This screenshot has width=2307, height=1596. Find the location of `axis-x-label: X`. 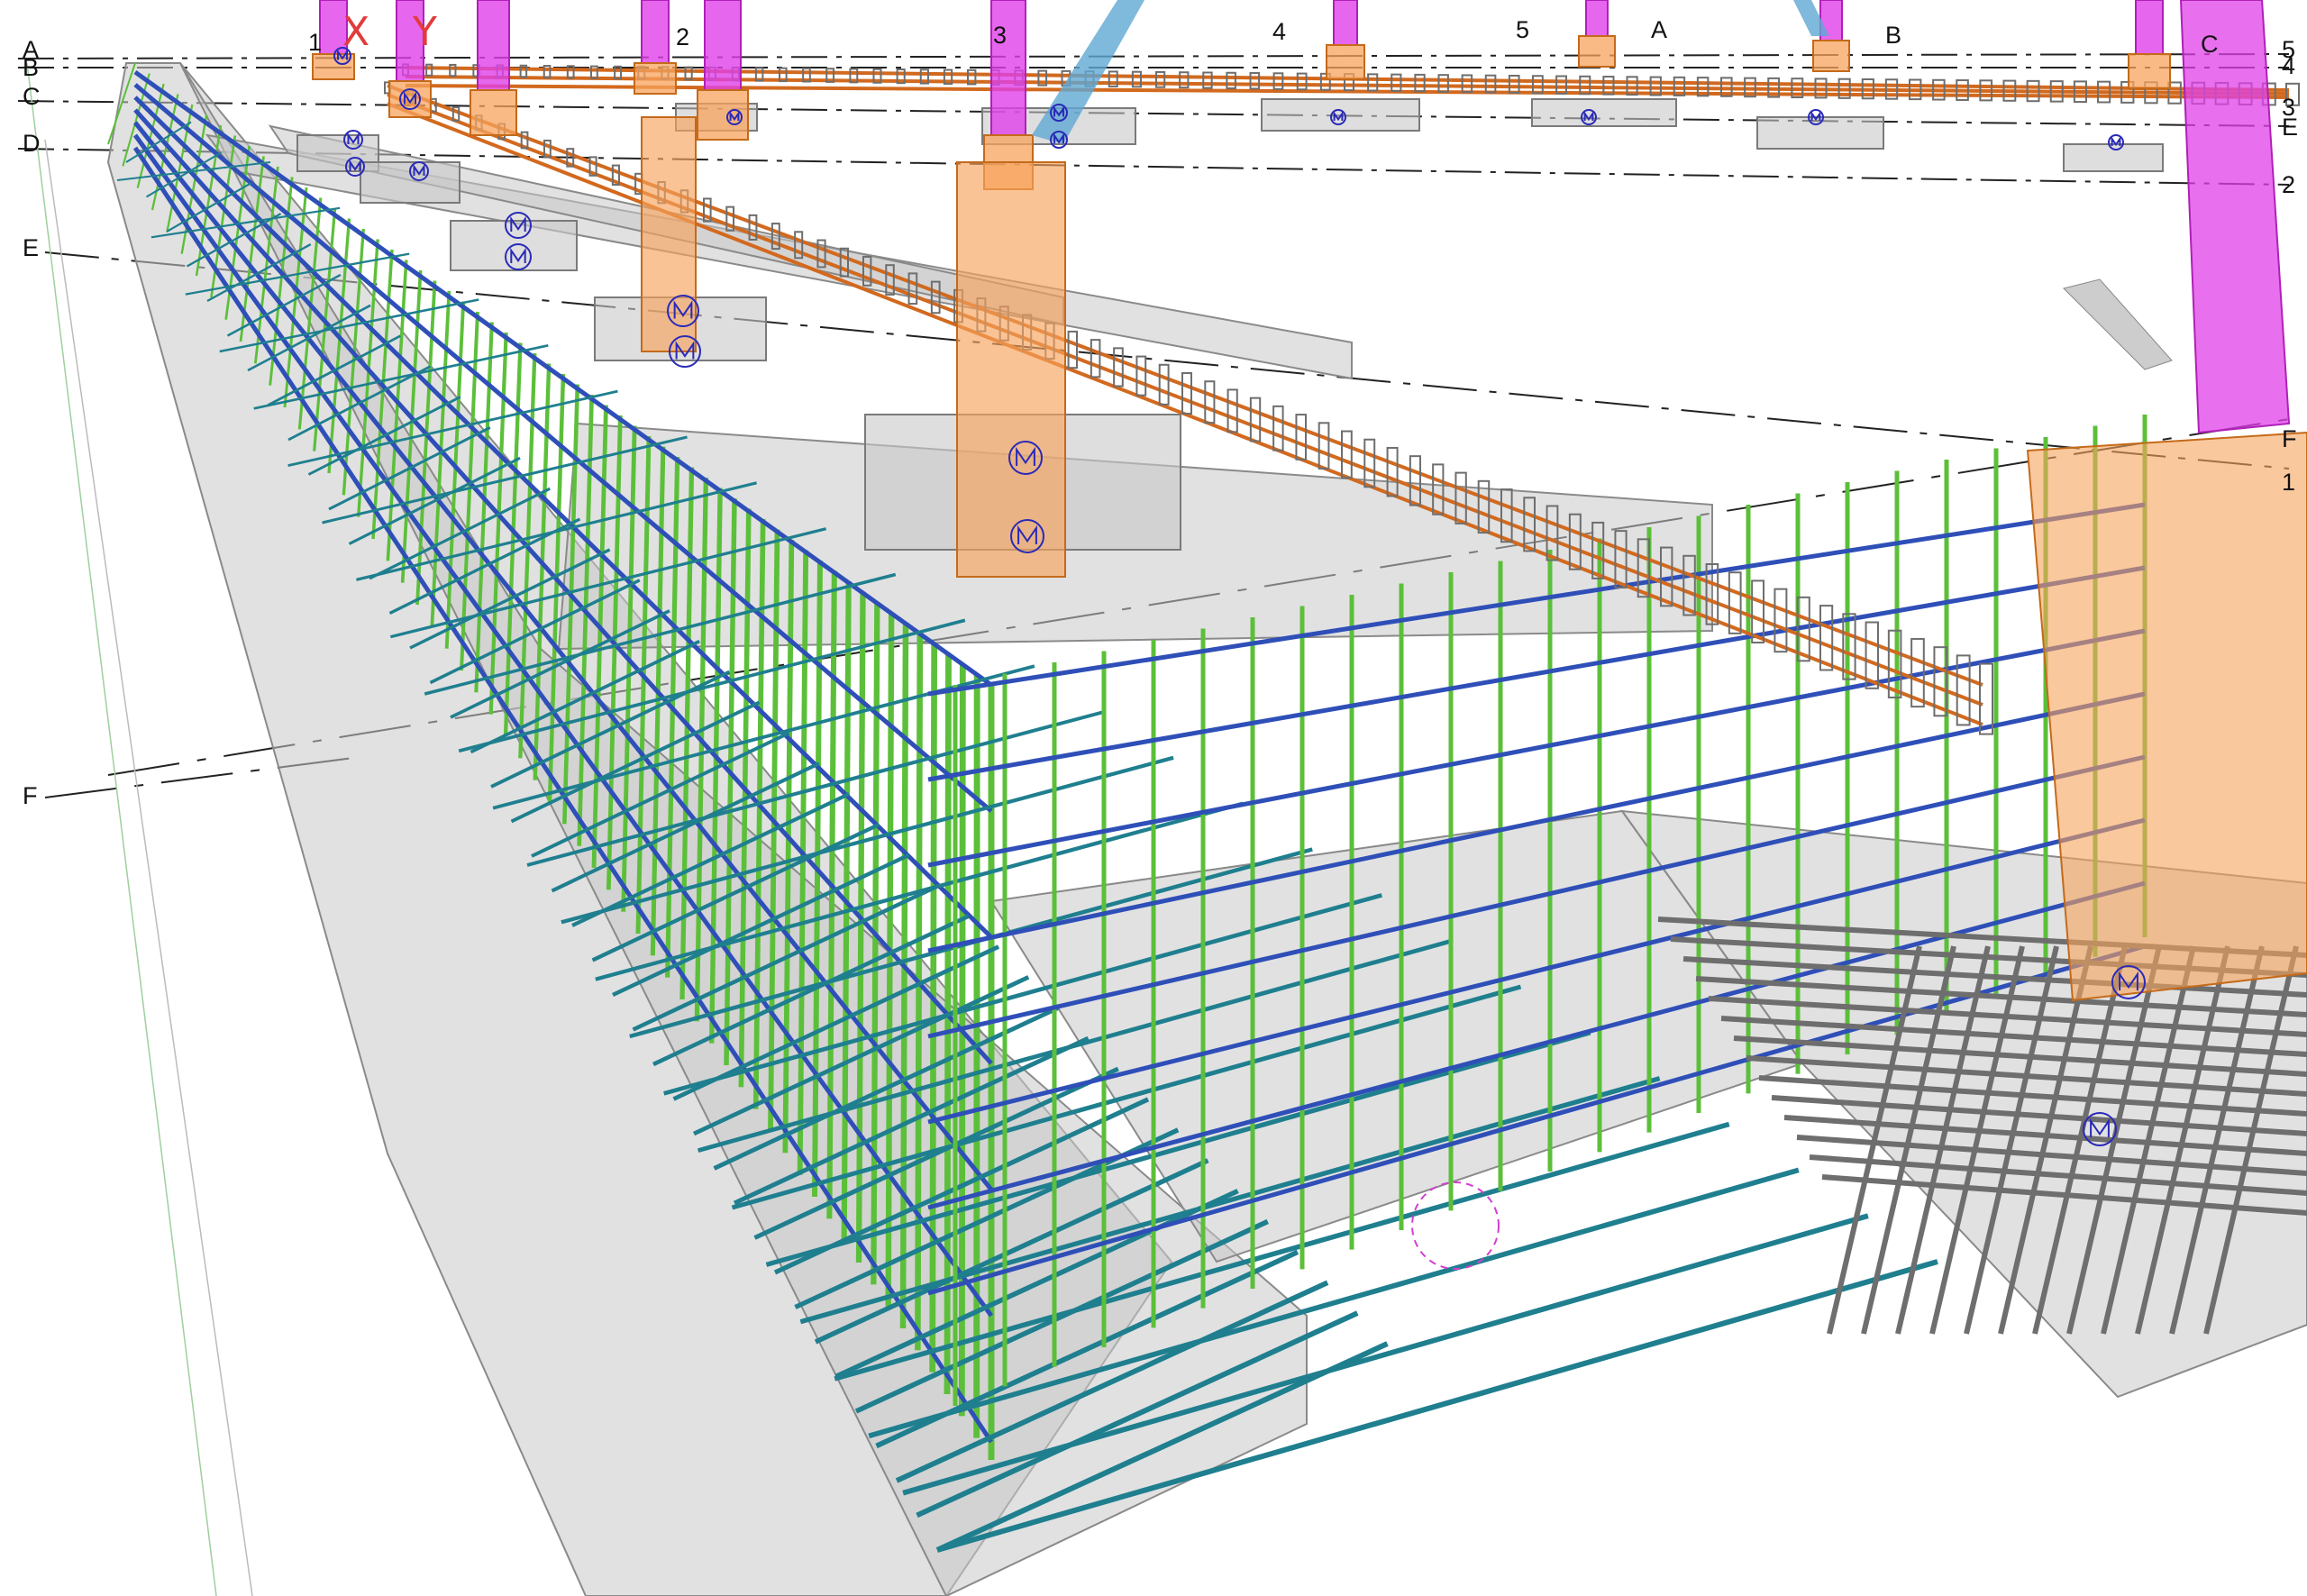

axis-x-label: X is located at coordinates (356, 32).